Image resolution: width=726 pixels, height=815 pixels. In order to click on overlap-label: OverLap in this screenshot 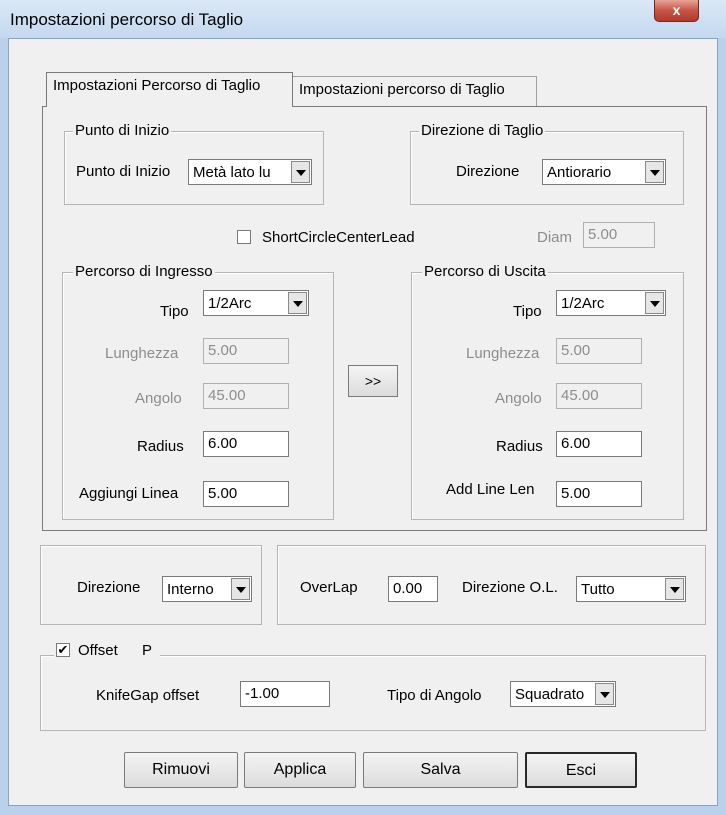, I will do `click(329, 587)`.